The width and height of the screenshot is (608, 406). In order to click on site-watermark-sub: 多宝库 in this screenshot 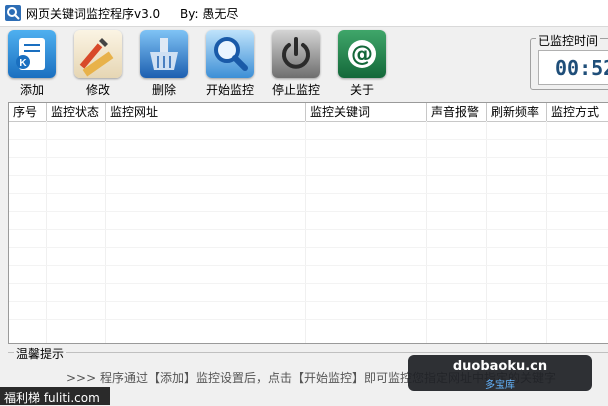, I will do `click(500, 385)`.